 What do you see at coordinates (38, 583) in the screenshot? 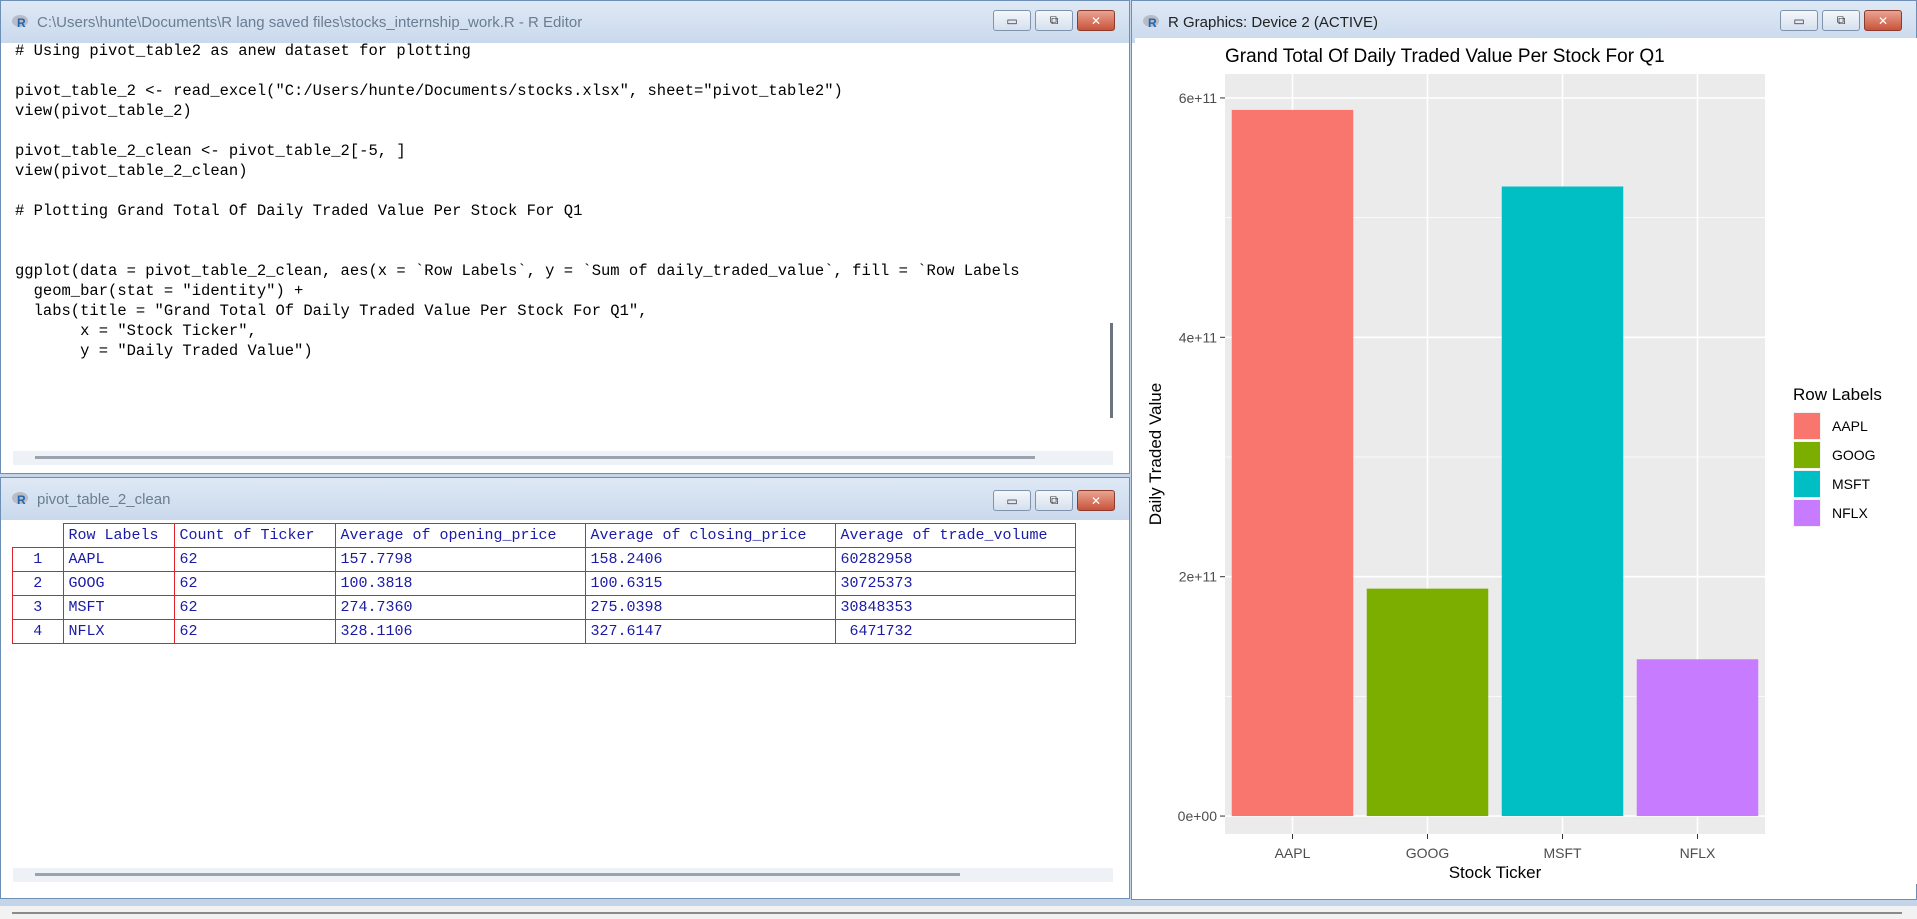
I see `row-number: 2` at bounding box center [38, 583].